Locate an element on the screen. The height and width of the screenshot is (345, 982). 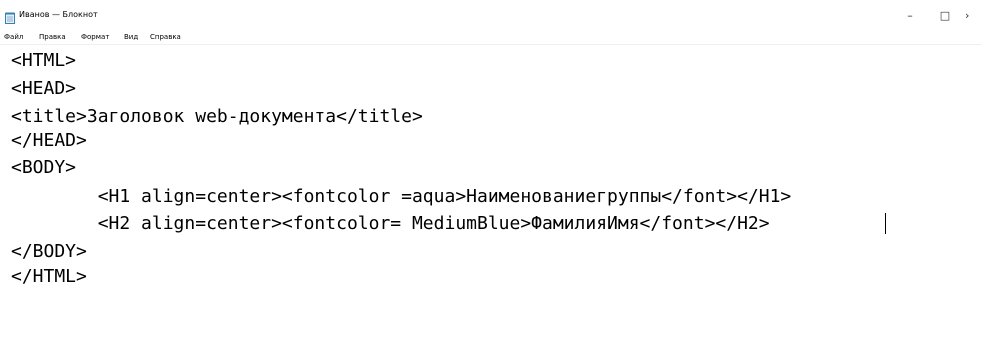
menu-item-view: Вид is located at coordinates (131, 37).